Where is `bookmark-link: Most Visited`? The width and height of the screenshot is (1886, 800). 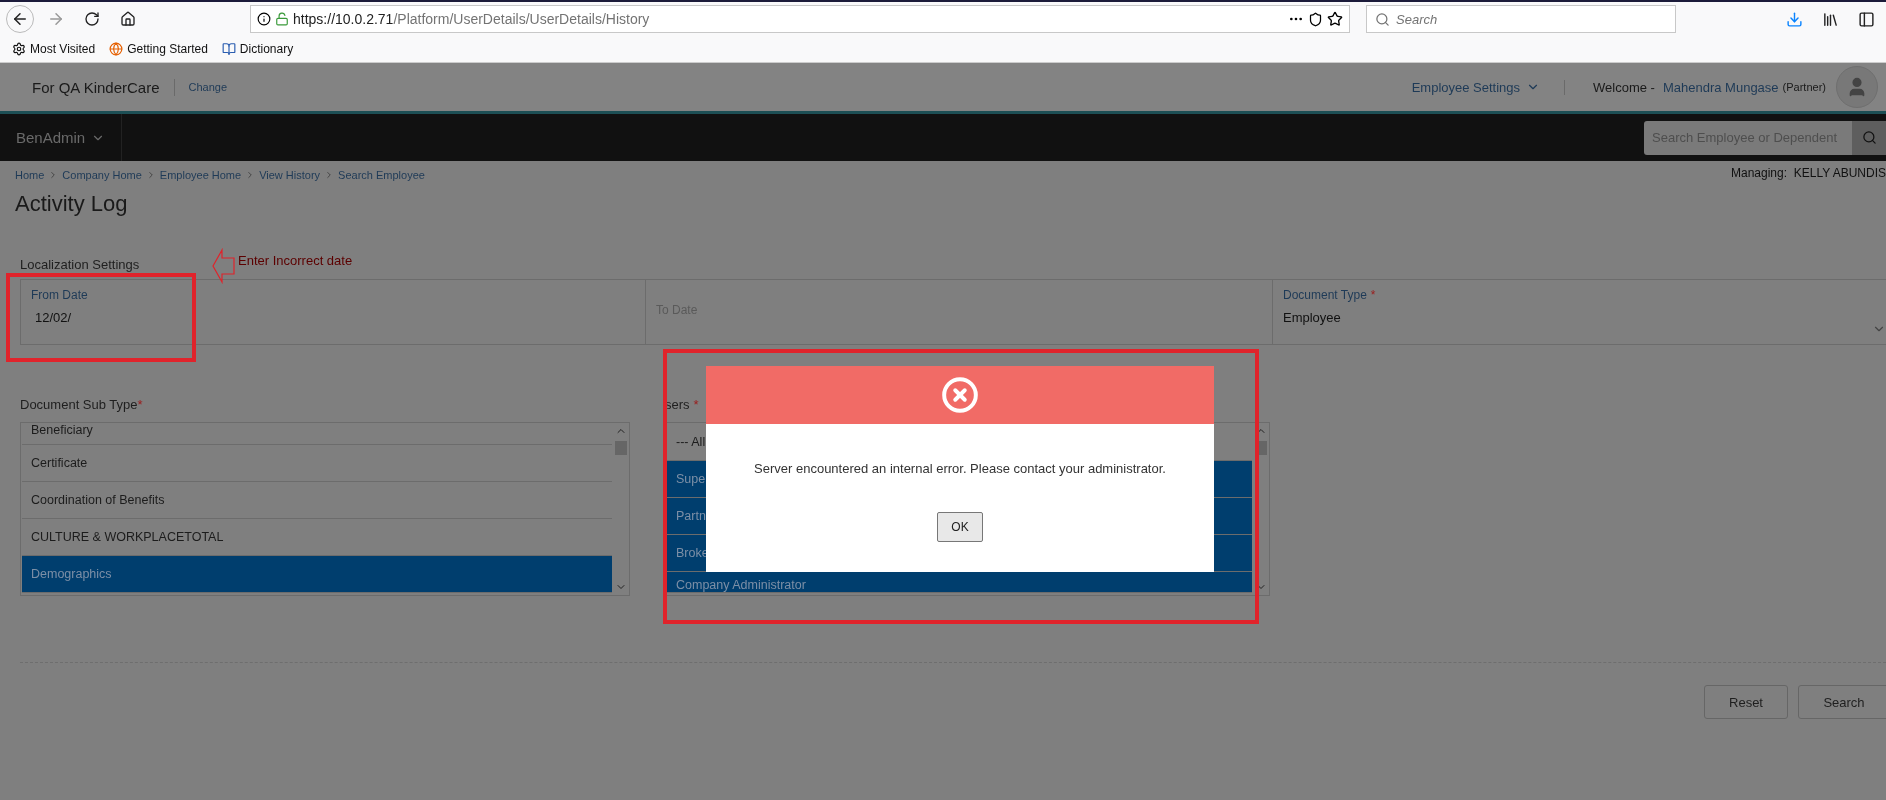
bookmark-link: Most Visited is located at coordinates (63, 49).